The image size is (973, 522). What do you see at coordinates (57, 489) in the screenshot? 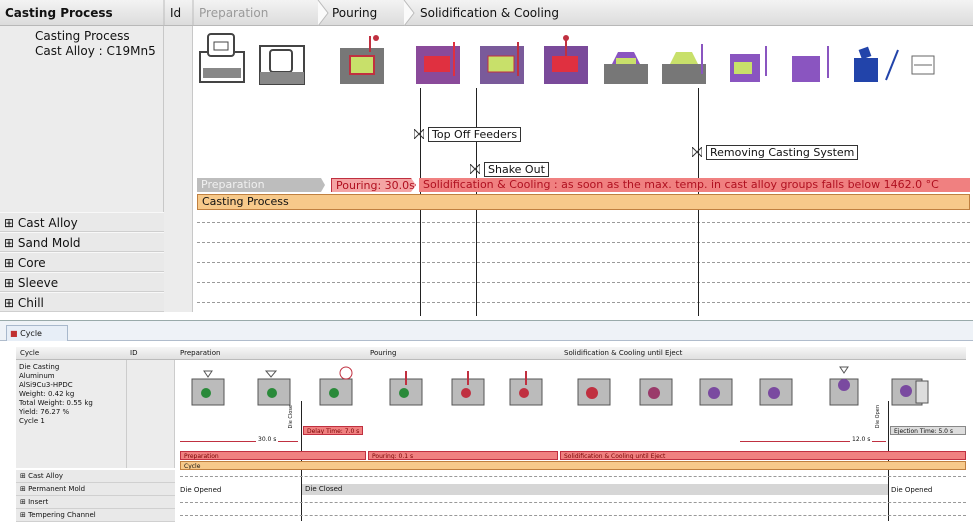
I see `tree-label: Permanent Mold` at bounding box center [57, 489].